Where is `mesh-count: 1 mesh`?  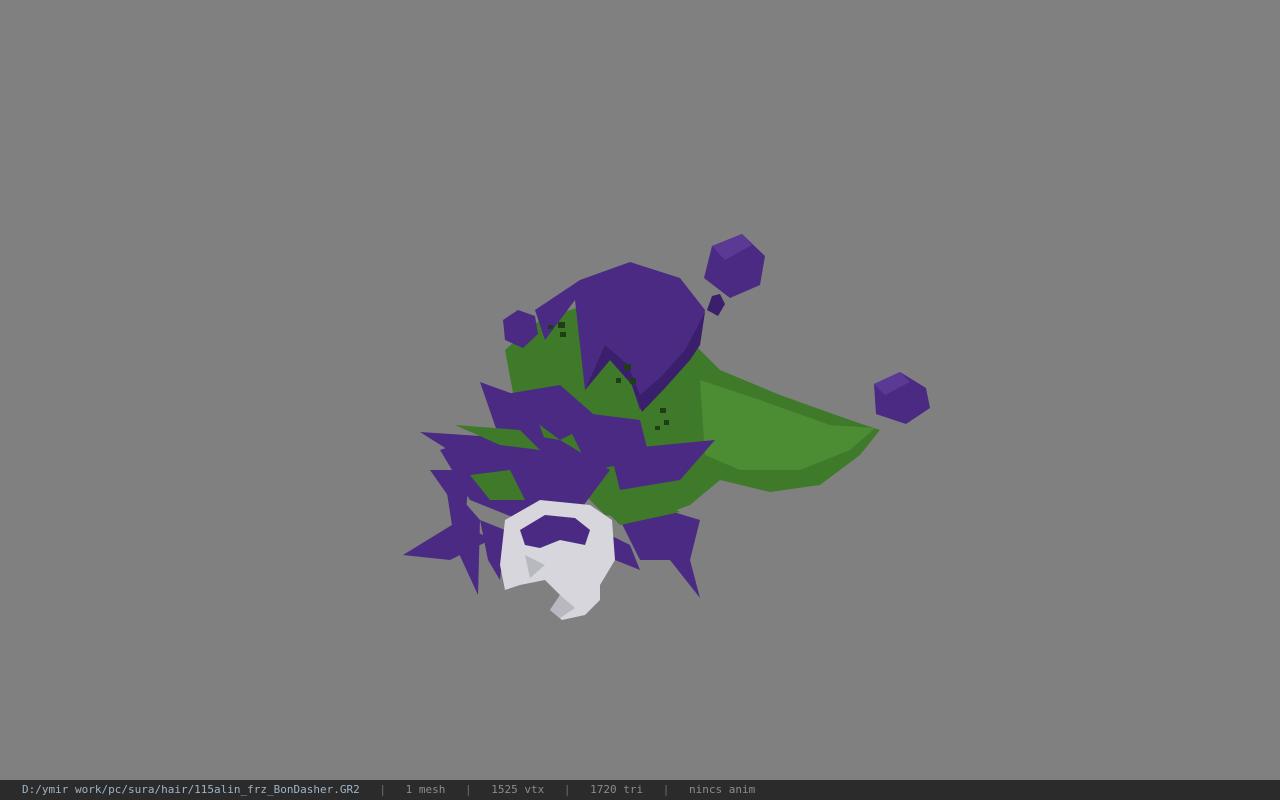
mesh-count: 1 mesh is located at coordinates (425, 789).